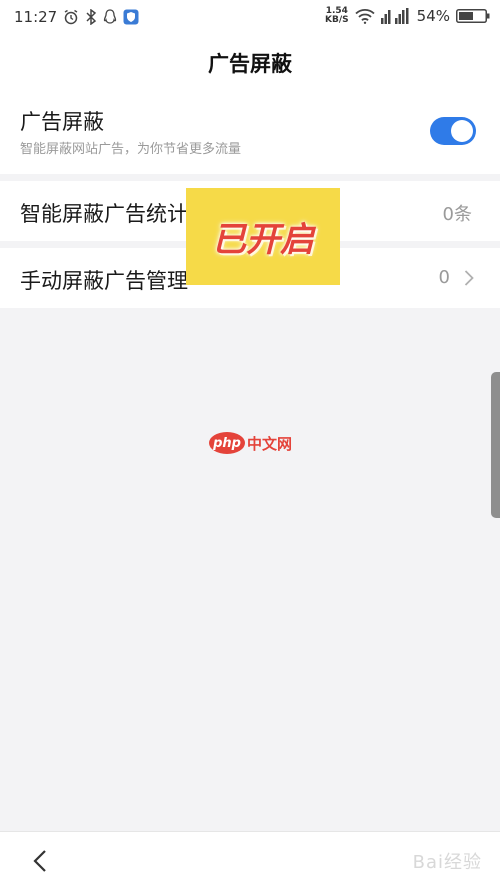  Describe the element at coordinates (227, 443) in the screenshot. I see `php-logo: php` at that location.